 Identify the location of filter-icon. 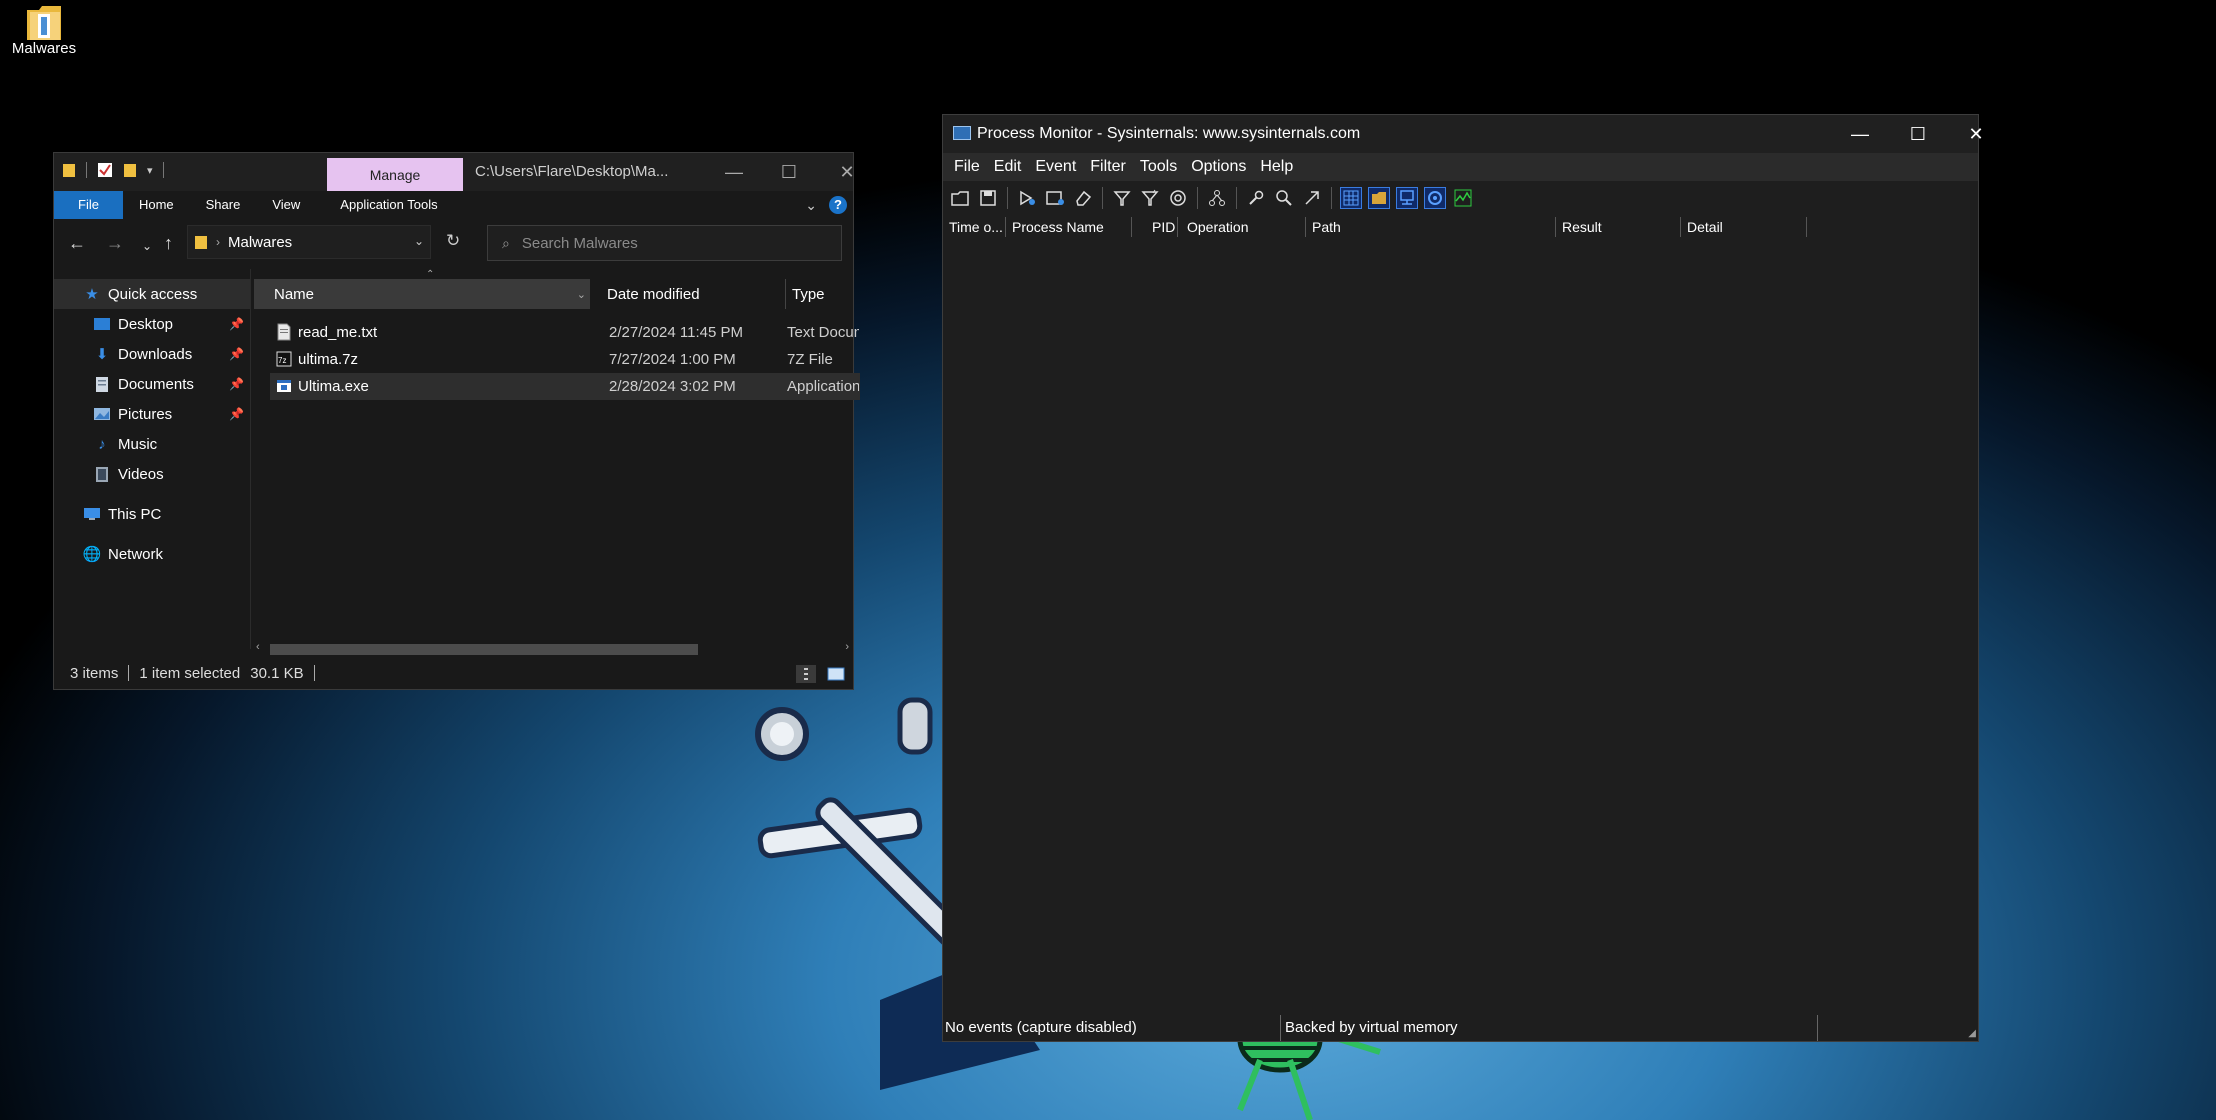
(1122, 198).